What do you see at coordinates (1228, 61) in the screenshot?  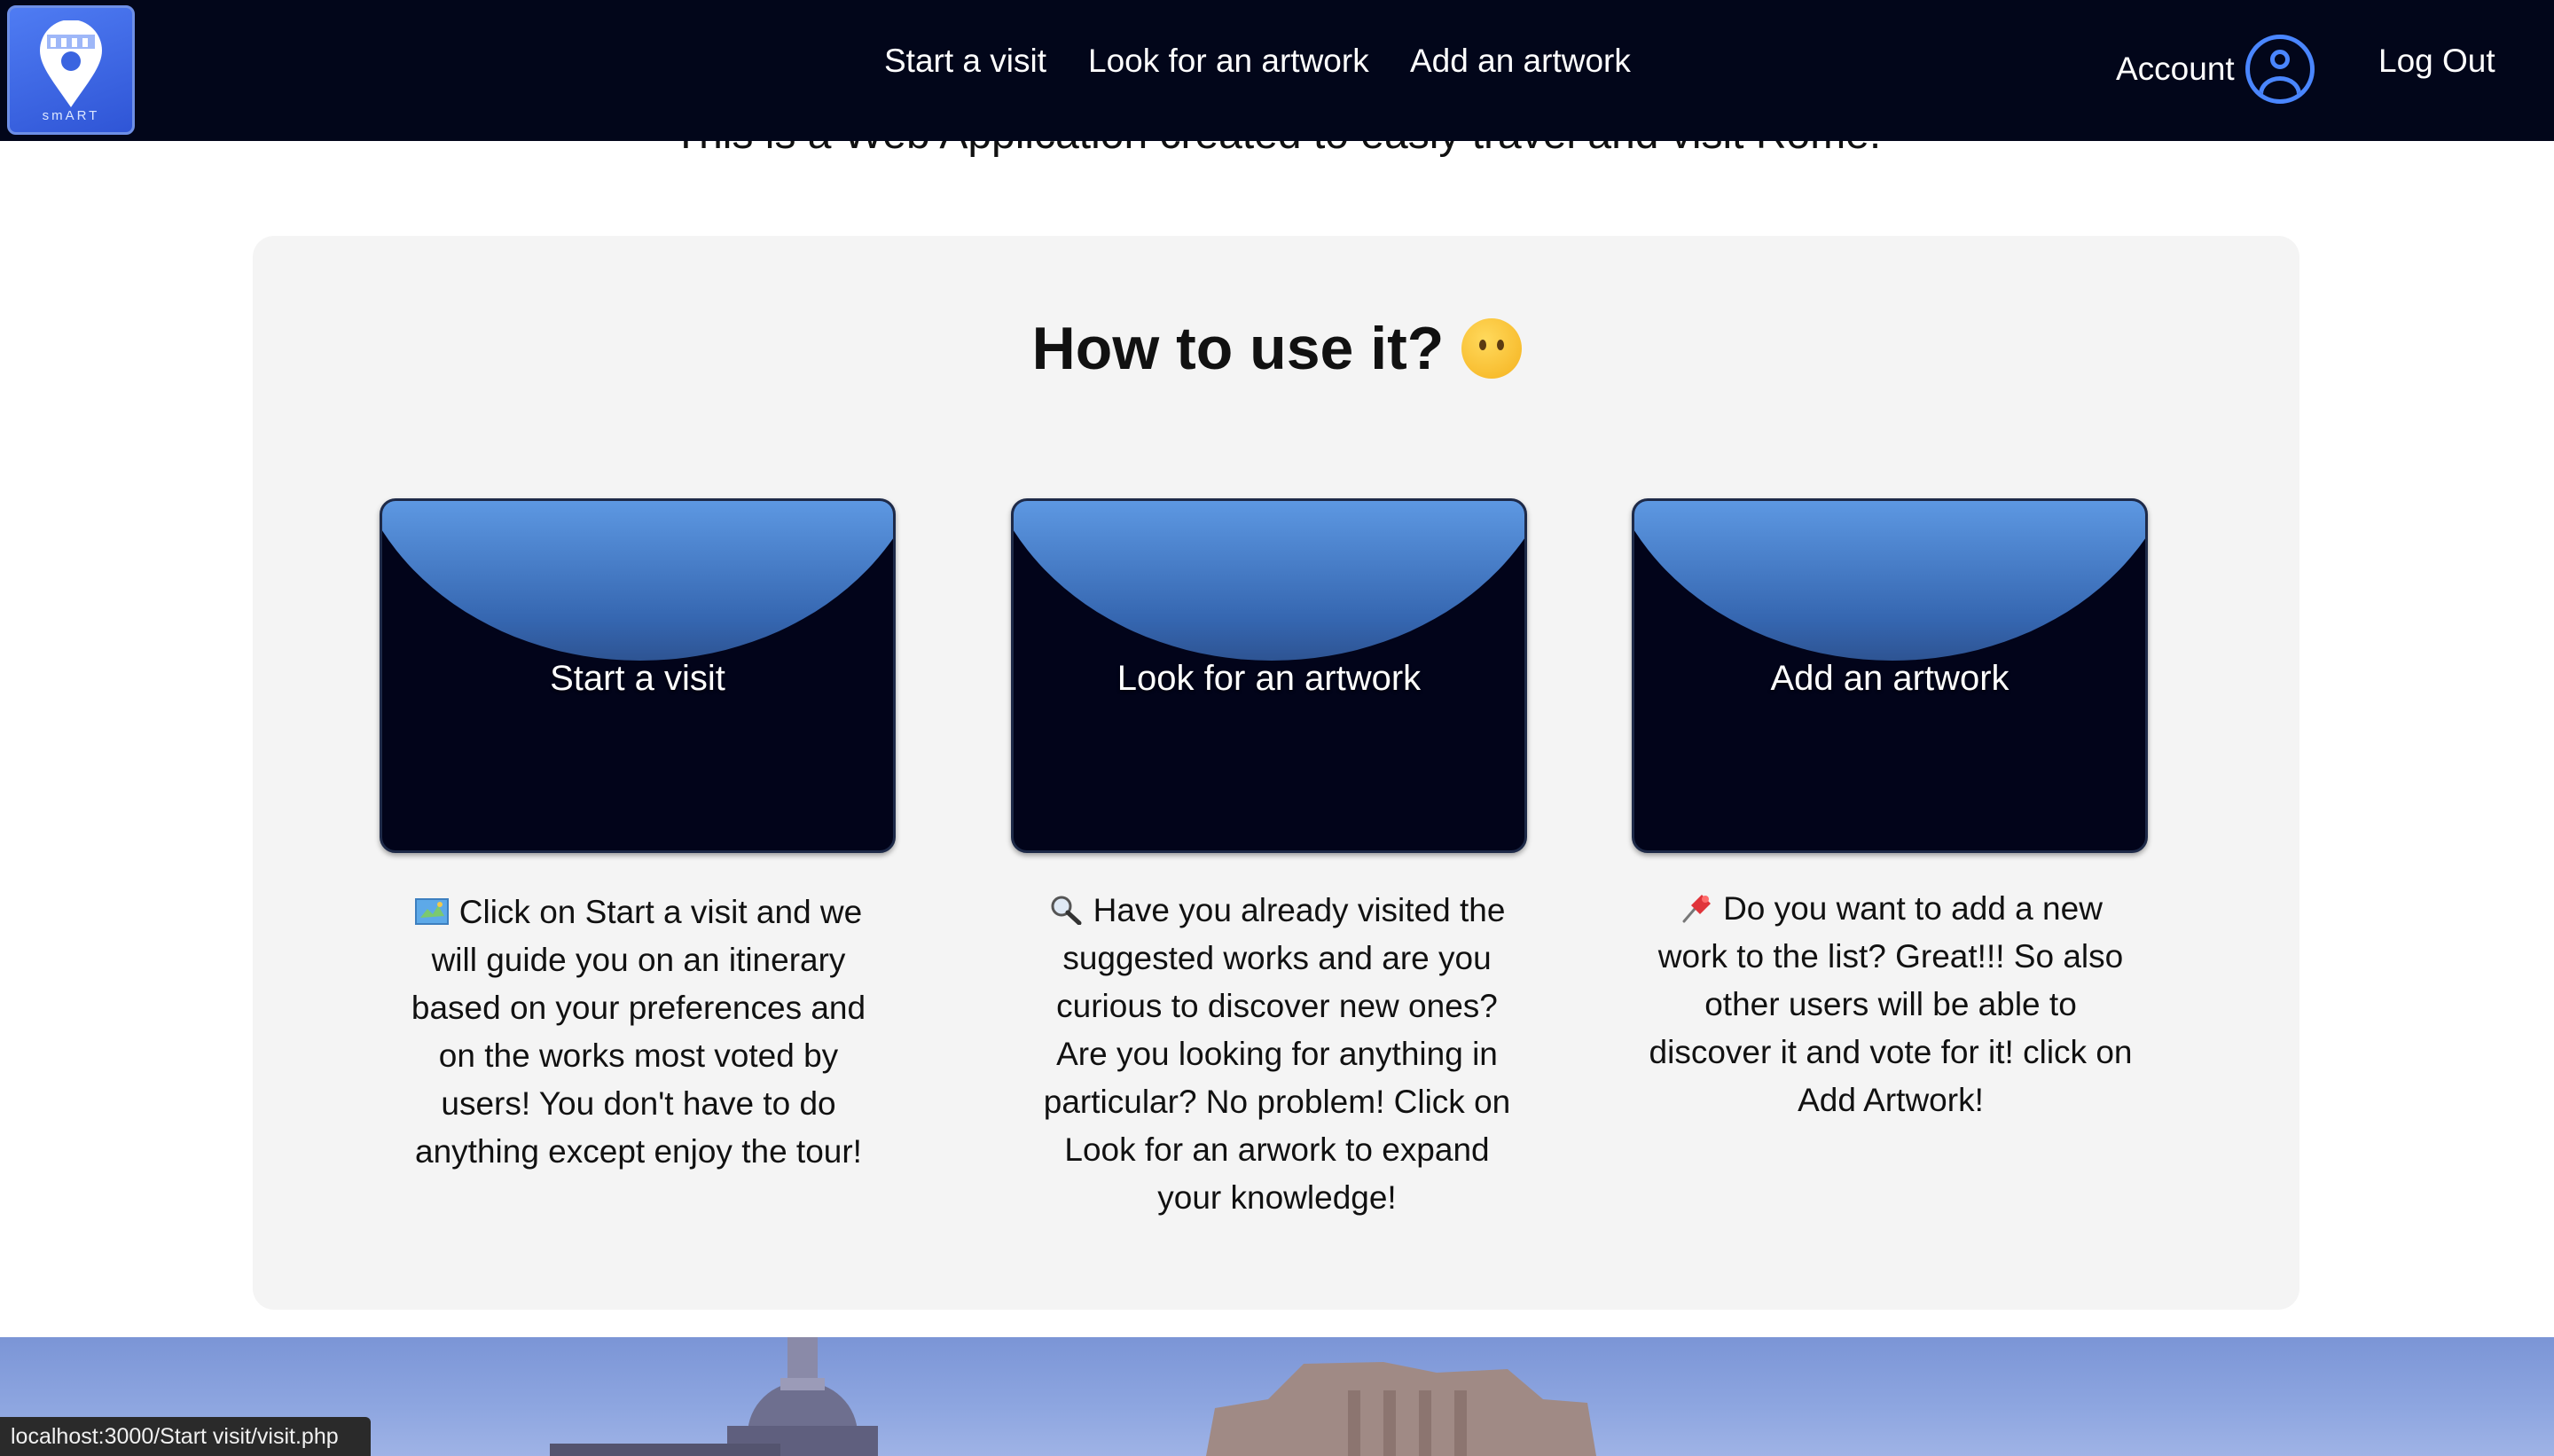 I see `nav-look-artwork: Look for an artwork` at bounding box center [1228, 61].